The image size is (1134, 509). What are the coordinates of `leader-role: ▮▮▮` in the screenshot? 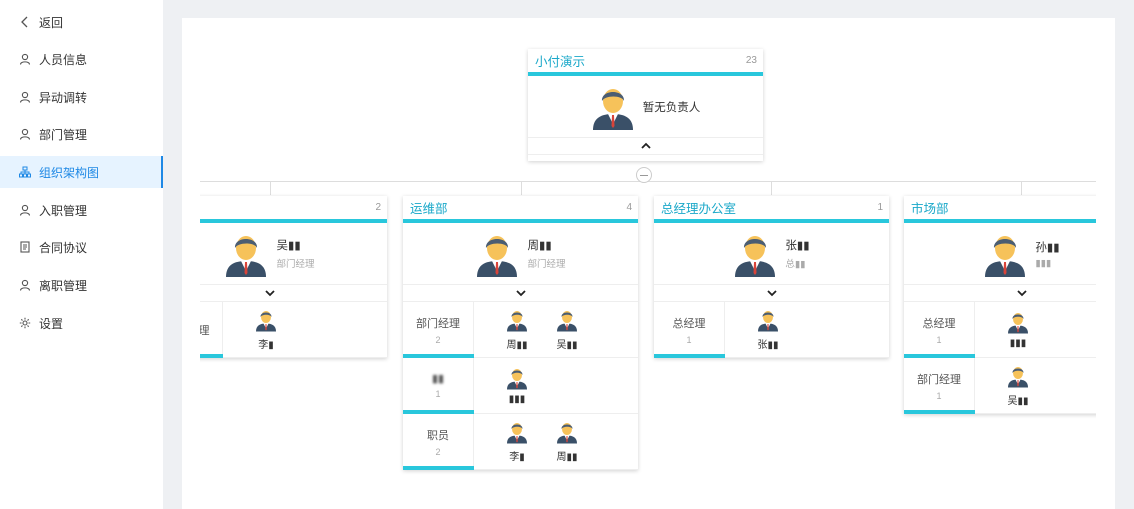 It's located at (1043, 263).